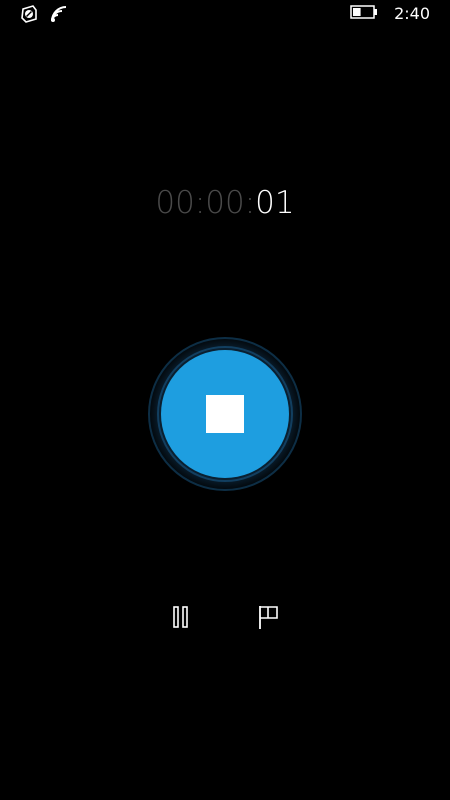  What do you see at coordinates (225, 15) in the screenshot?
I see `status-bar: 2:40` at bounding box center [225, 15].